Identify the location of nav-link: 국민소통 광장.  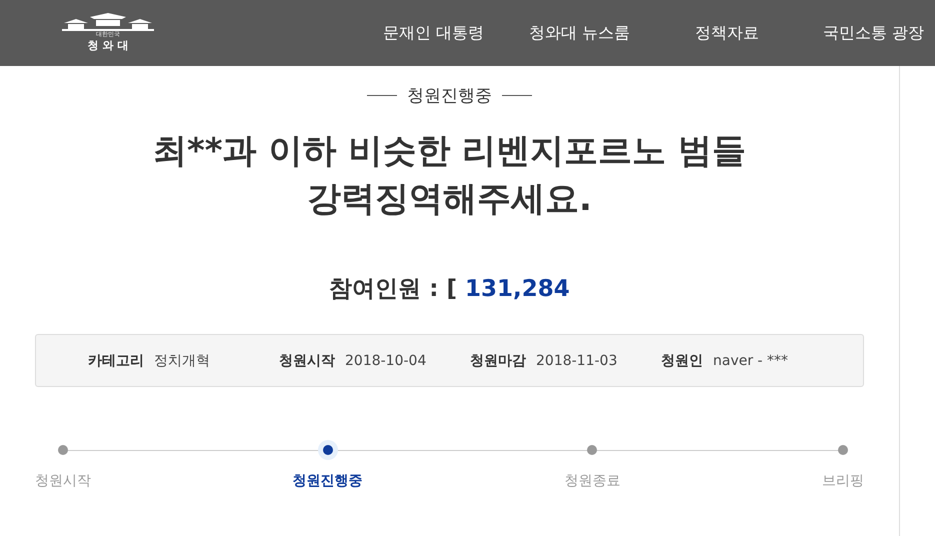
(878, 33).